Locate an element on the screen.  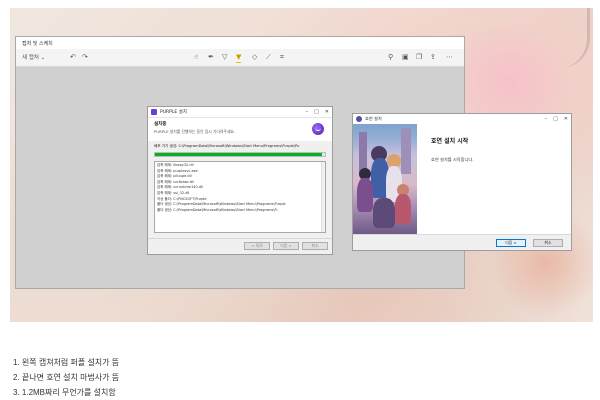
back-button: < 뒤로 is located at coordinates (257, 246).